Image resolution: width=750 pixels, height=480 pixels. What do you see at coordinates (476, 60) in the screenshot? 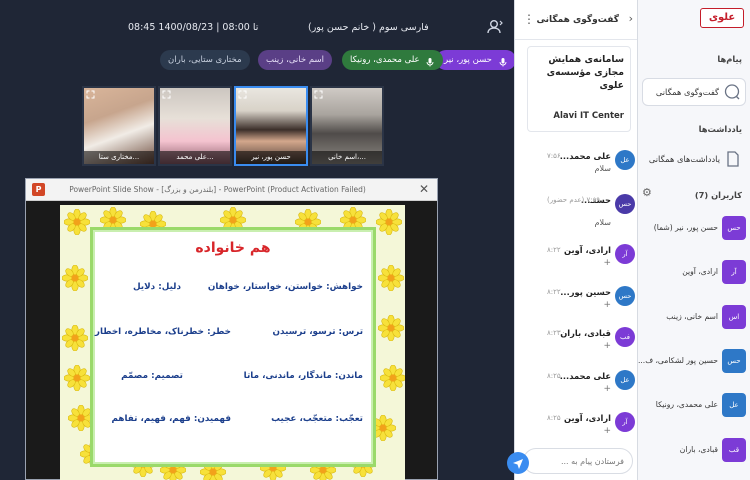
I see `speaker-chip: حسن پور، نیر` at bounding box center [476, 60].